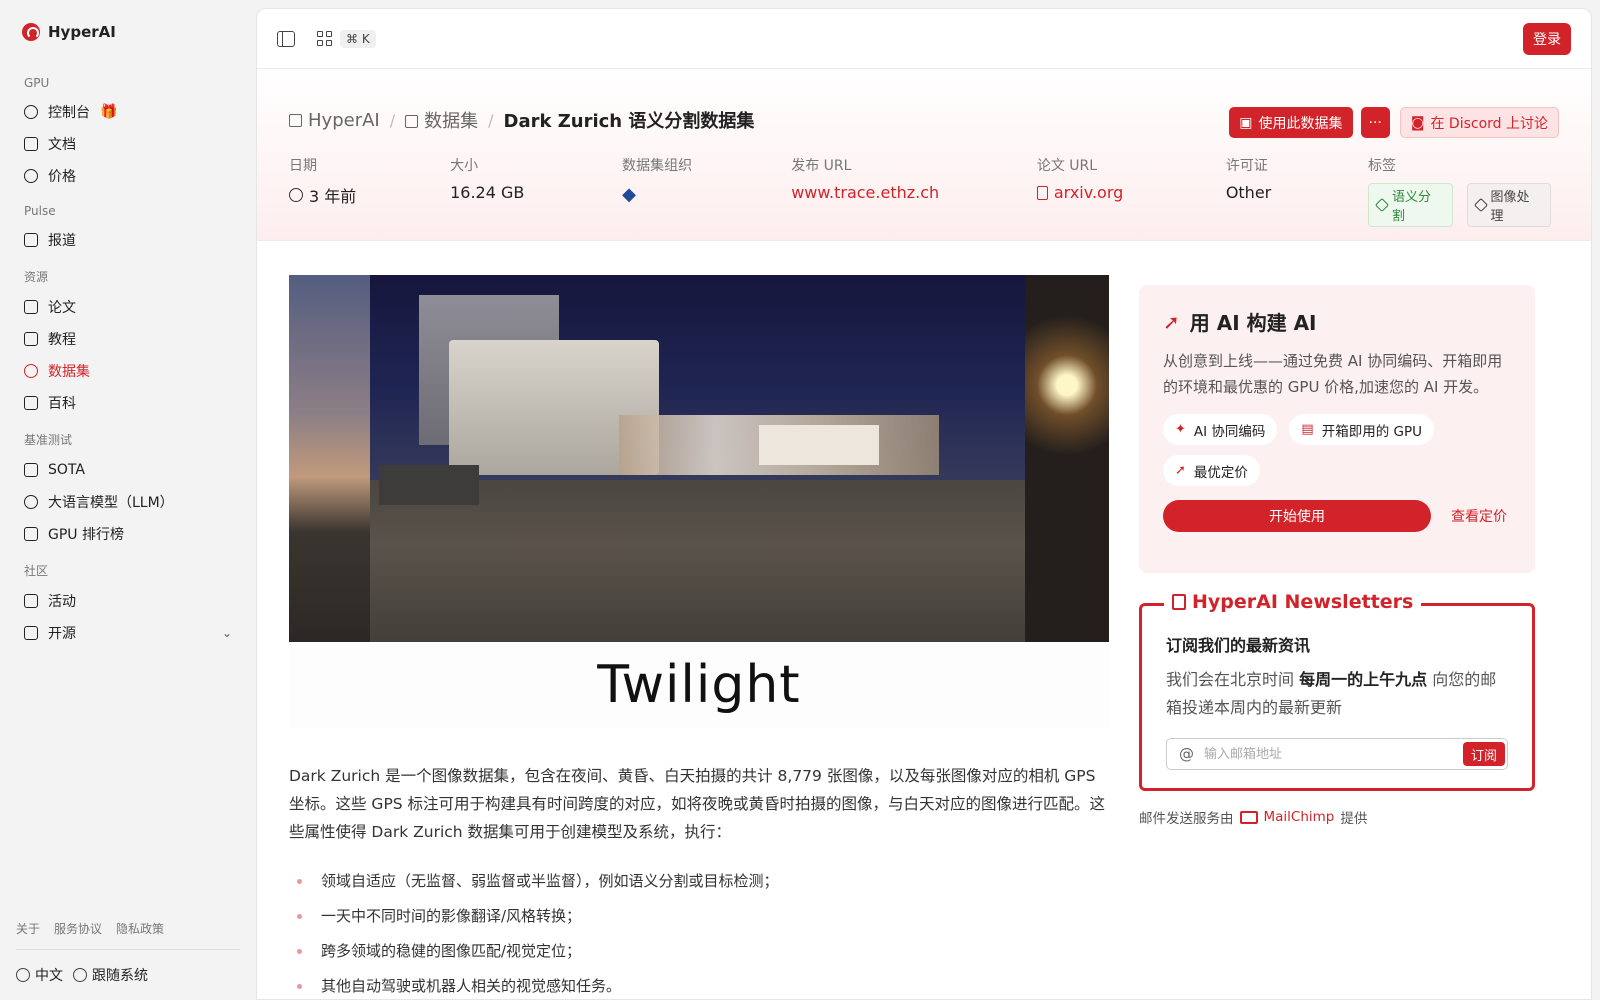  What do you see at coordinates (1480, 205) in the screenshot?
I see `tag-icon` at bounding box center [1480, 205].